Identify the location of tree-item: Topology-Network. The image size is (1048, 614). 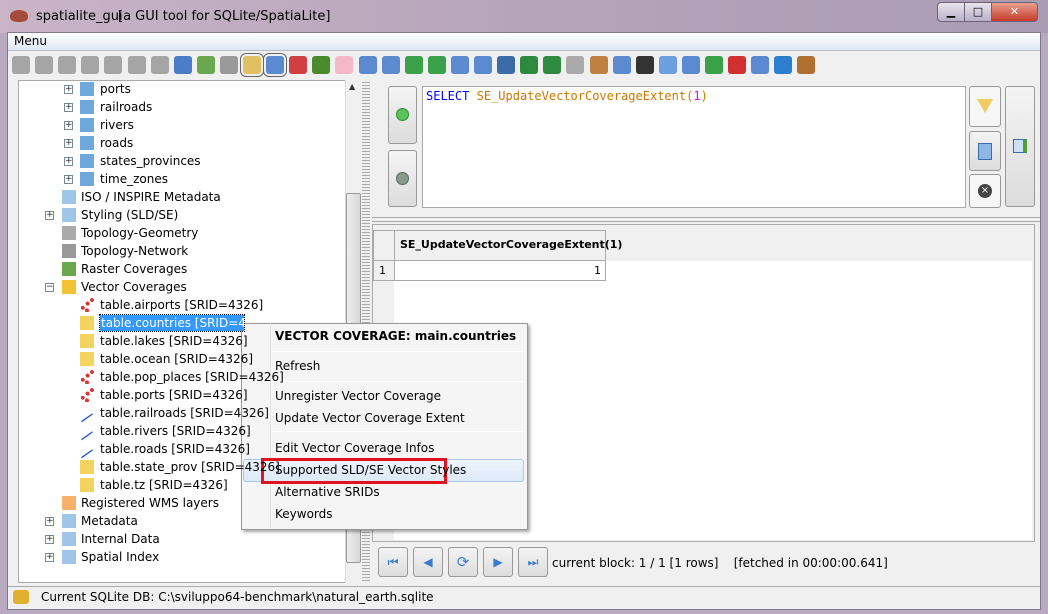
(134, 251).